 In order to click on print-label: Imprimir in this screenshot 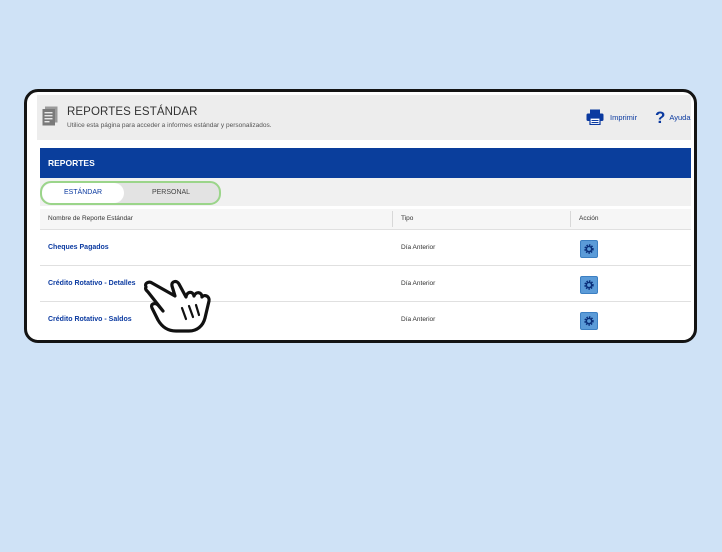, I will do `click(624, 117)`.